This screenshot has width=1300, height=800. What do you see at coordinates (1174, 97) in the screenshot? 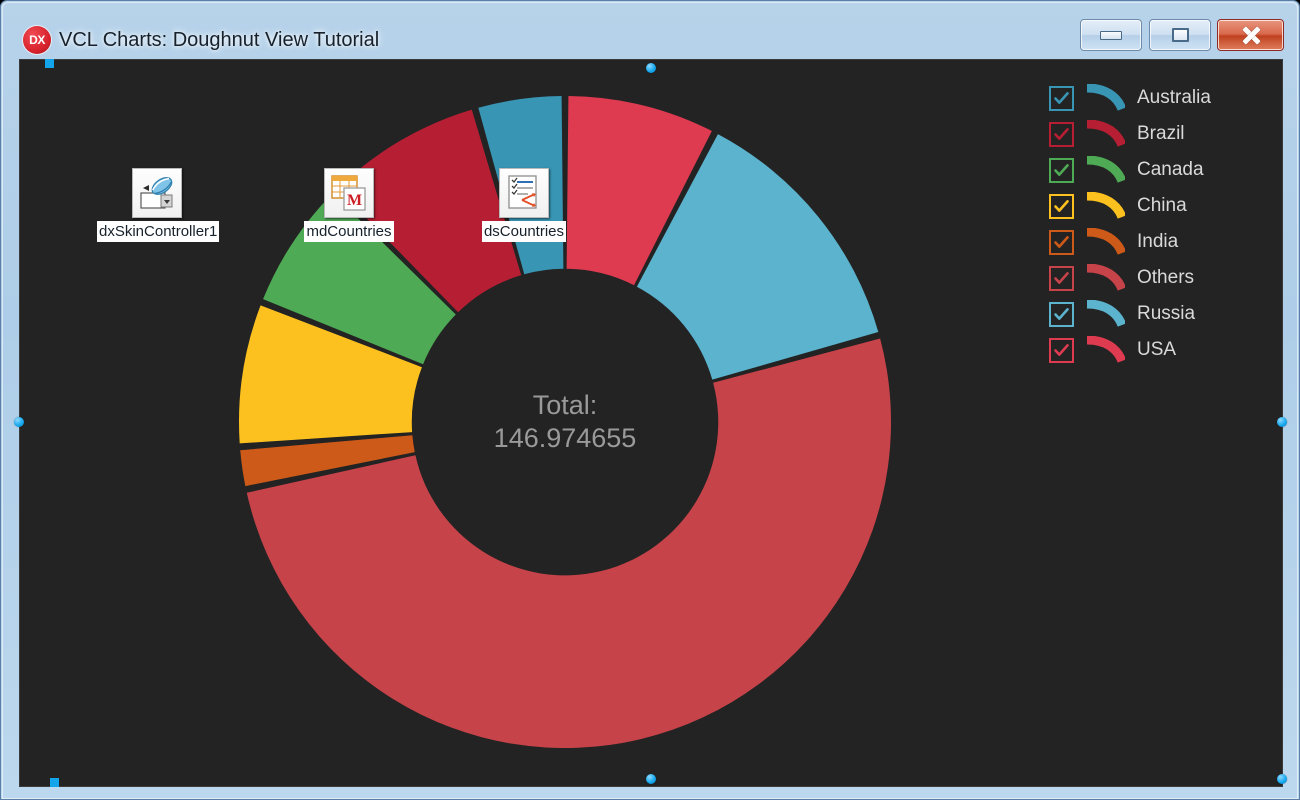
I see `legend-label: Australia` at bounding box center [1174, 97].